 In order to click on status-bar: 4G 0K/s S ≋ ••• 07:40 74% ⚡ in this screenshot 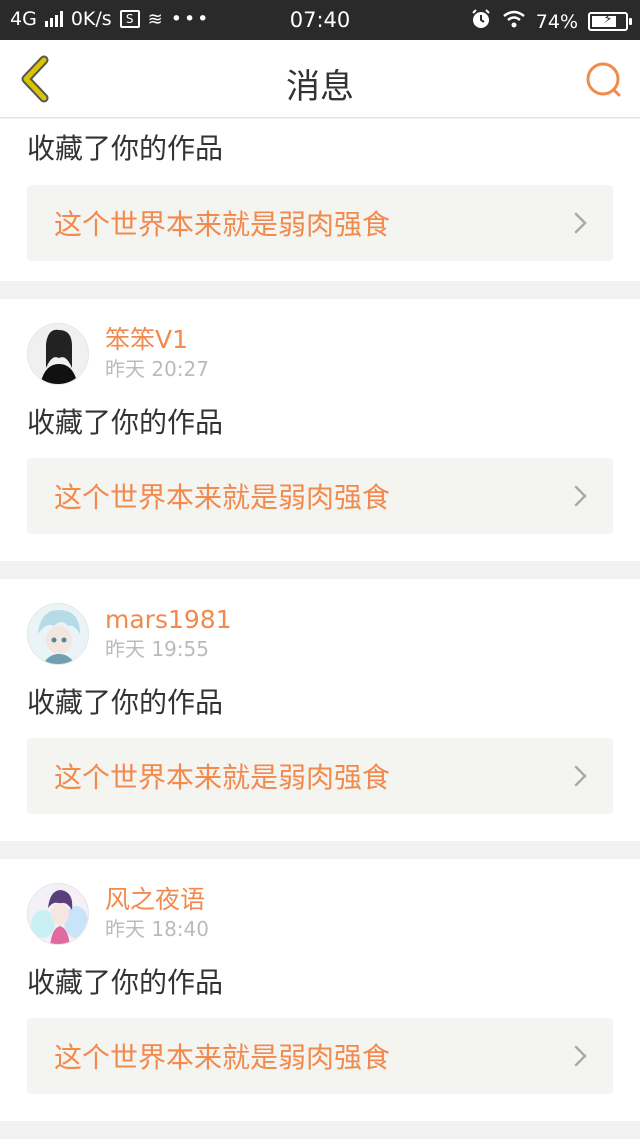, I will do `click(320, 20)`.